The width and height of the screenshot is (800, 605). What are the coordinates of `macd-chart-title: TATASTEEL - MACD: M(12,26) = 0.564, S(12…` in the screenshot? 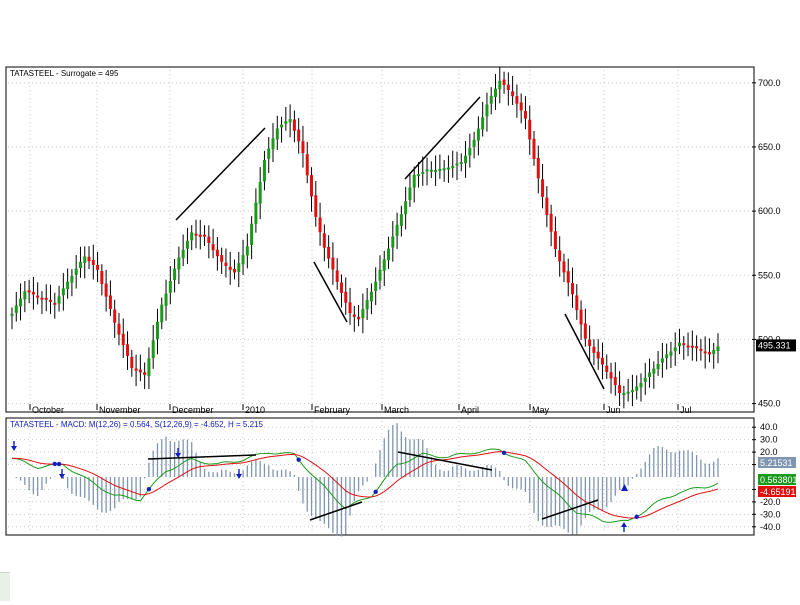 It's located at (136, 424).